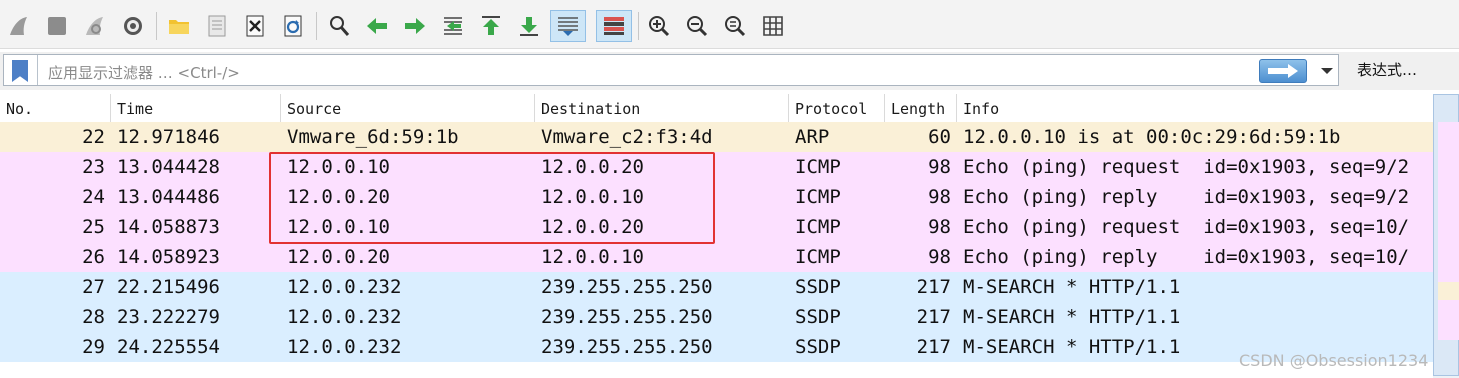 The height and width of the screenshot is (378, 1459). I want to click on display-filter-input: 应用显示过滤器 … <Ctrl-/>, so click(671, 70).